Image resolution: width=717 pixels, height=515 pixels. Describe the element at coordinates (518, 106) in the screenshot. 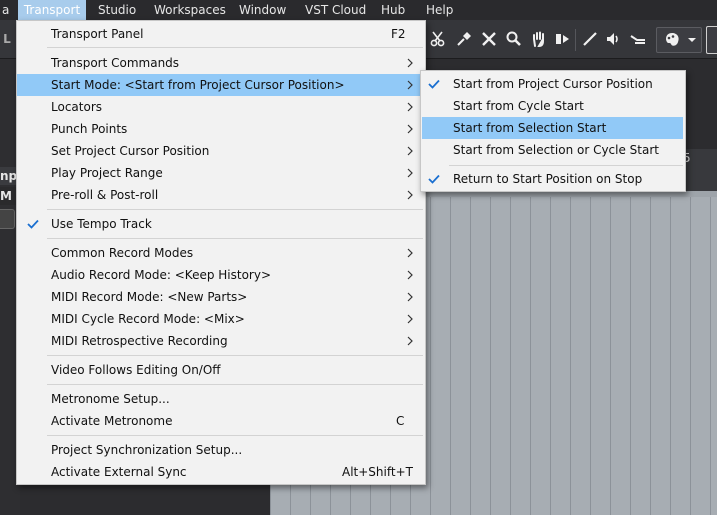

I see `menu-item-label: Start from Cycle Start` at that location.